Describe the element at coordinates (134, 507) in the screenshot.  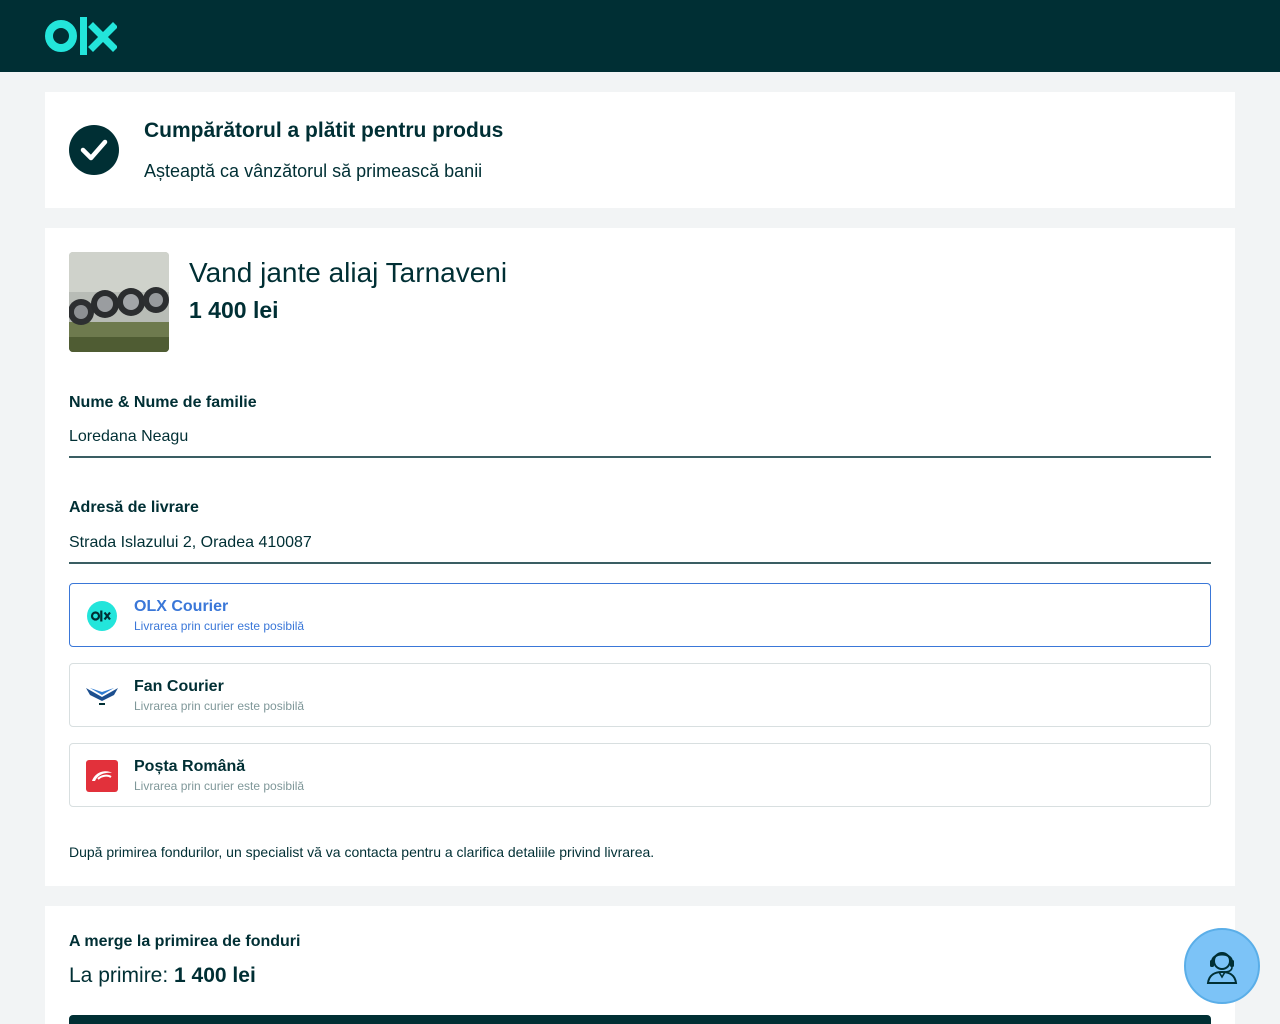
I see `address-field-label: Adresă de livrare` at that location.